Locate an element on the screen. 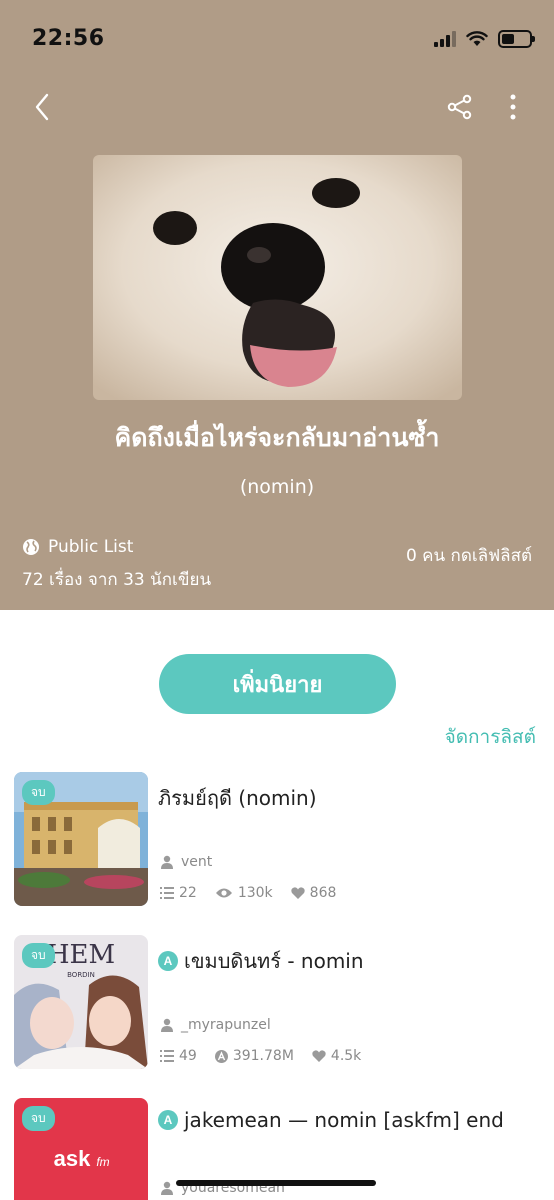  status-icons is located at coordinates (484, 39).